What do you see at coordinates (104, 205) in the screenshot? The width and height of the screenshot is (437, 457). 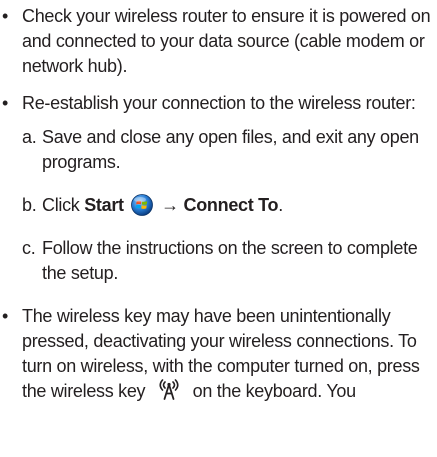 I see `start-label: Start` at bounding box center [104, 205].